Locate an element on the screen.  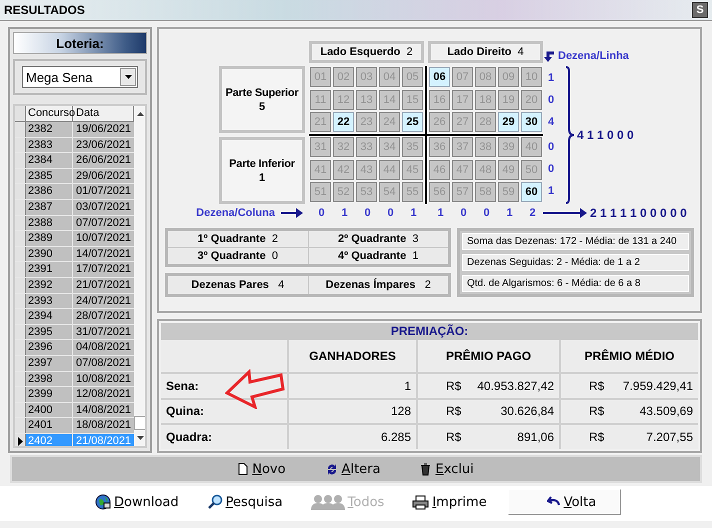
table-row: 2384 26/06/2021 is located at coordinates (74, 161).